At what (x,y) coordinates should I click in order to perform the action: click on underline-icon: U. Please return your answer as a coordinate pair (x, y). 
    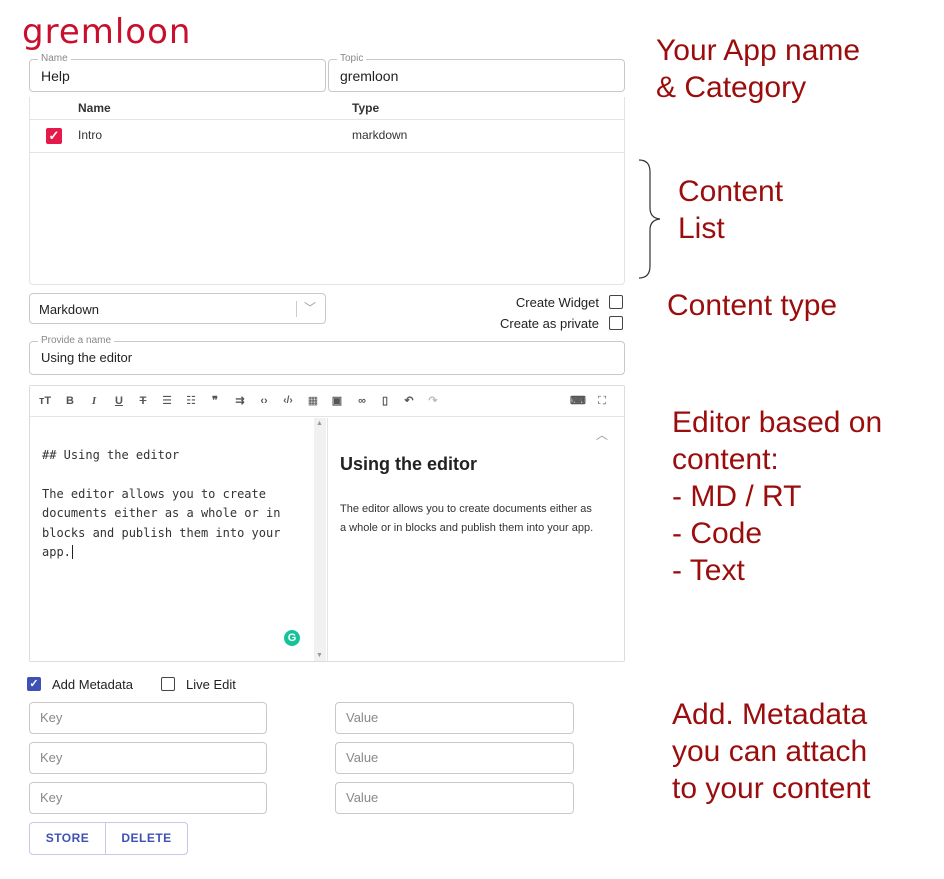
    Looking at the image, I should click on (119, 401).